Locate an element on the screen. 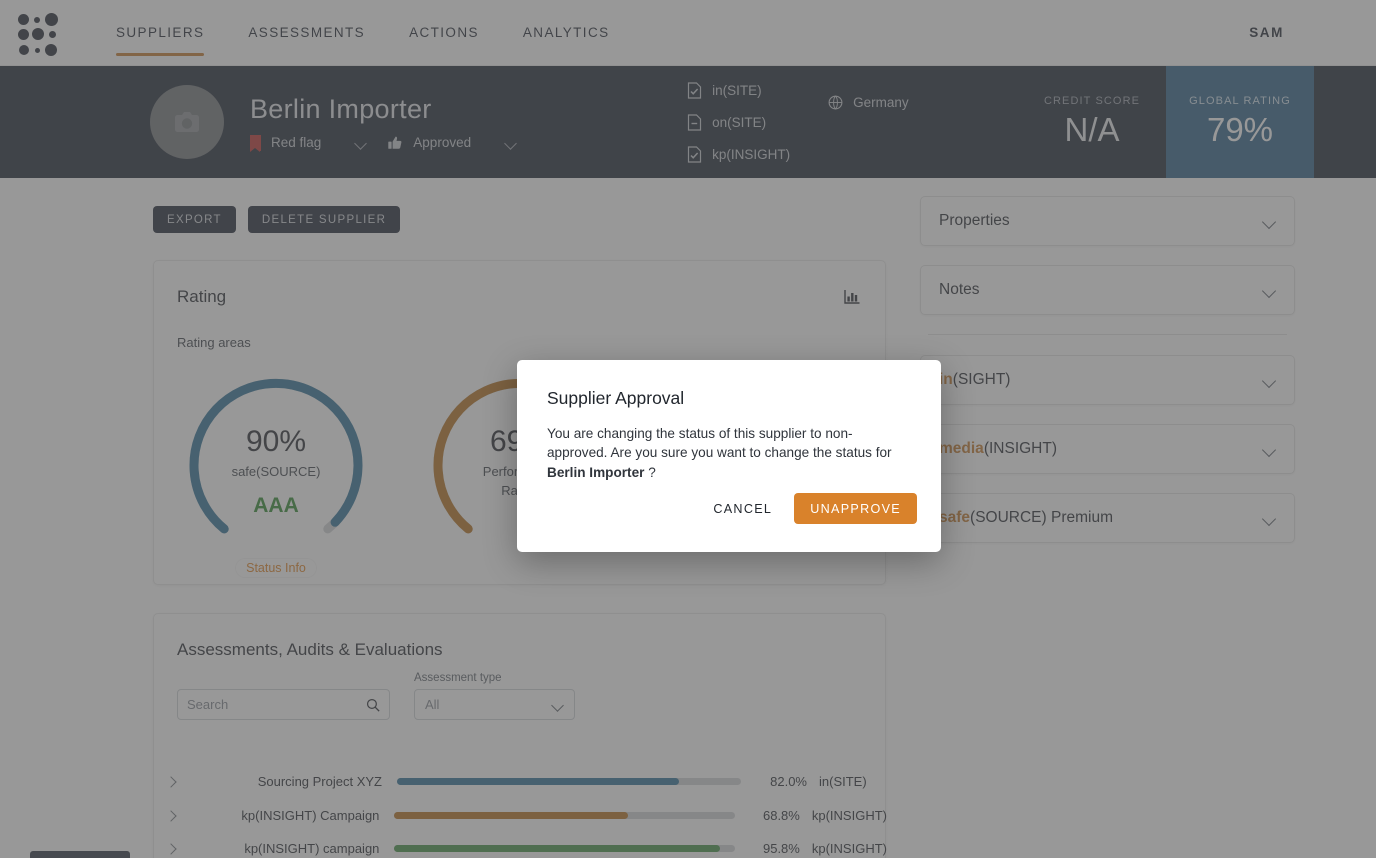  dialog-message-after: ? is located at coordinates (650, 472).